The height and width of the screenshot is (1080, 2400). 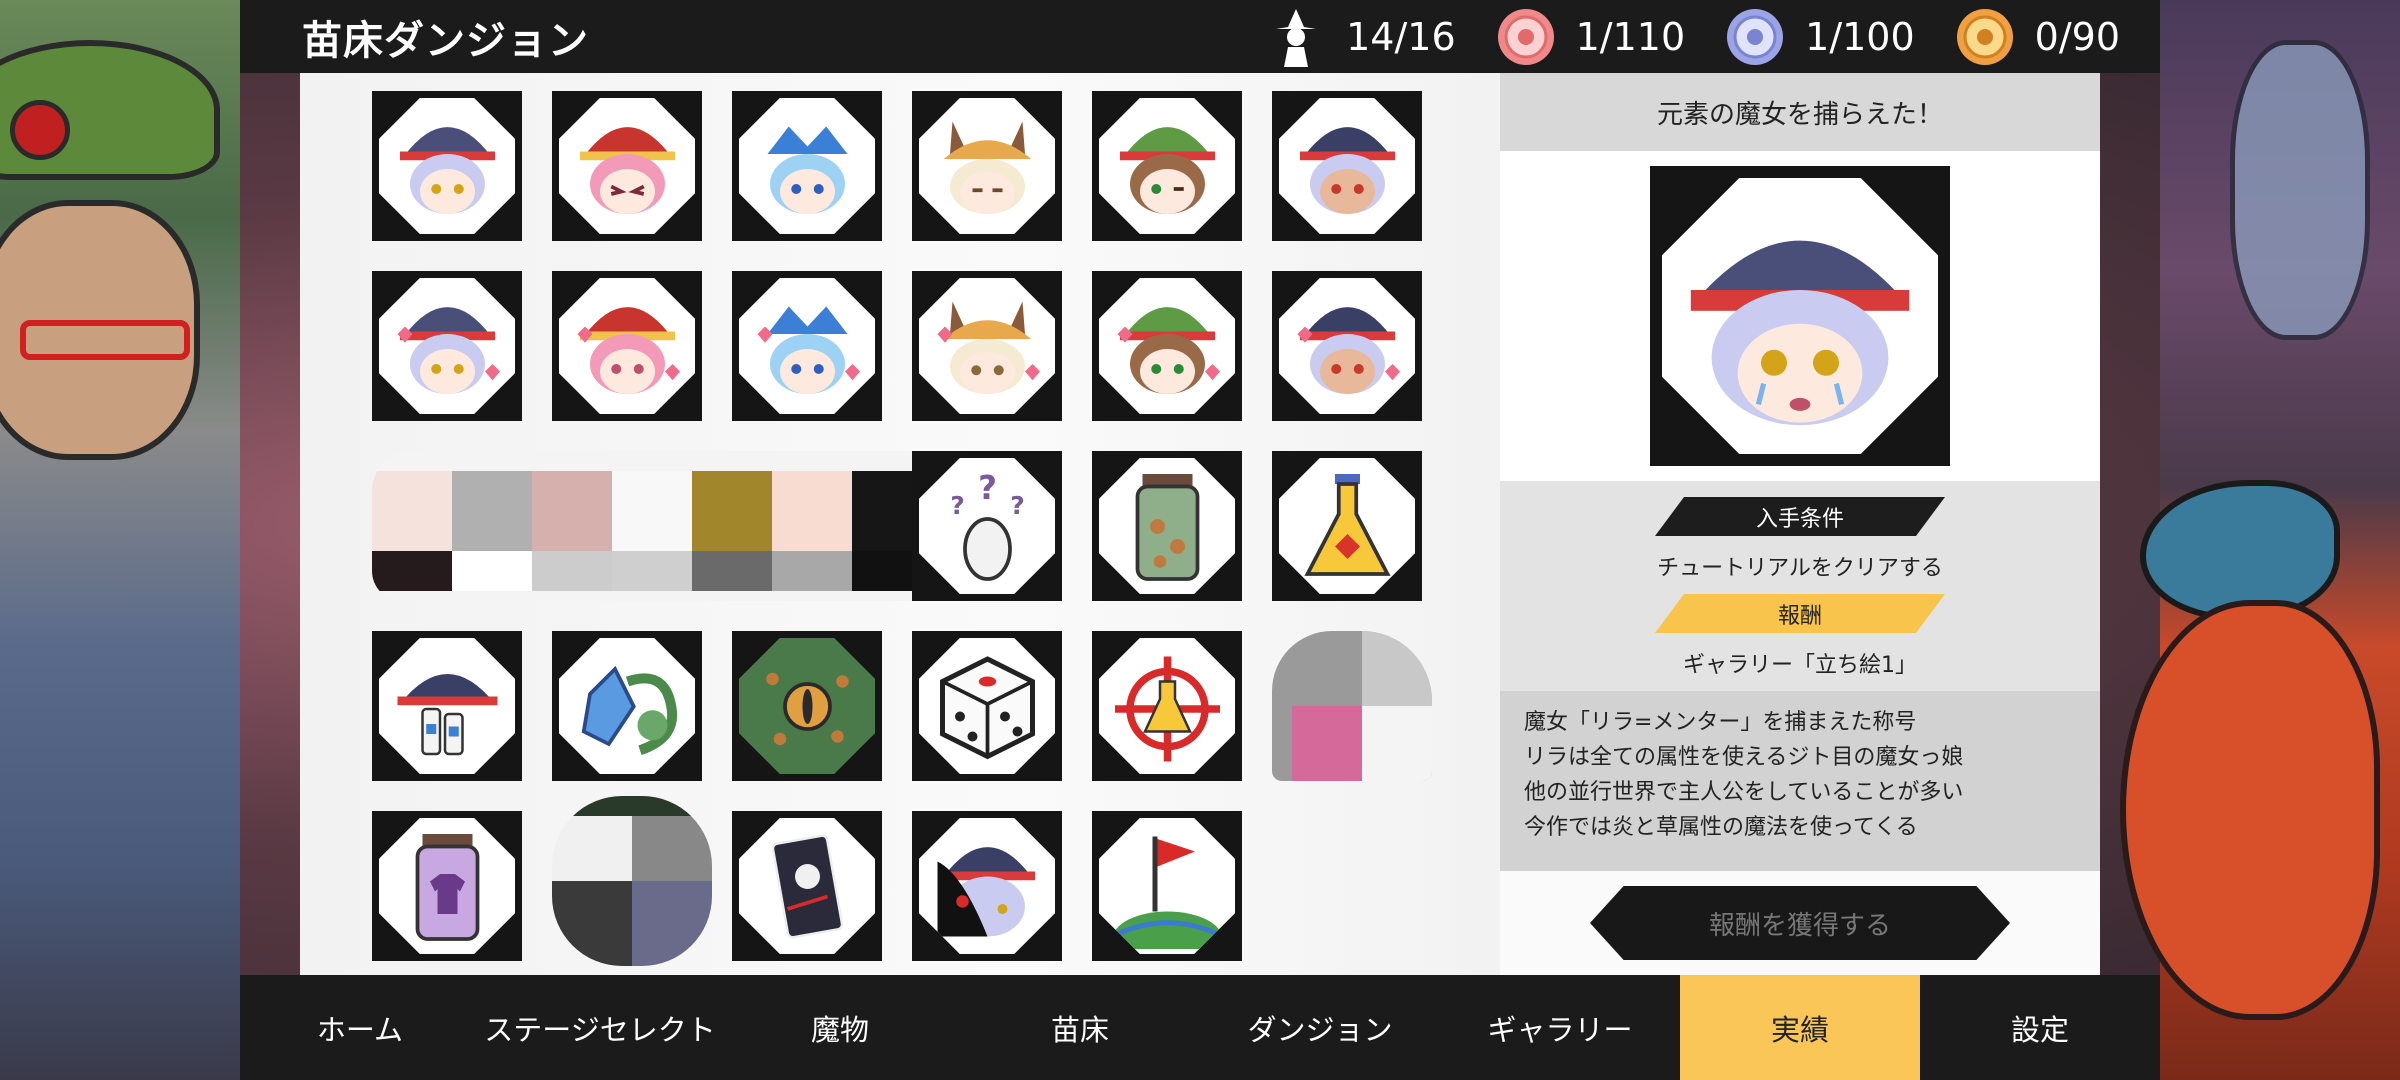 I want to click on achievement-tile-witch-red, so click(x=627, y=166).